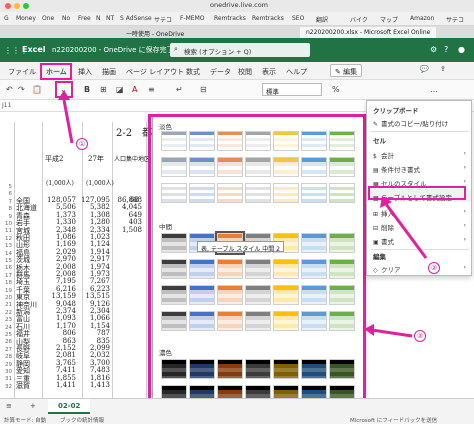  Describe the element at coordinates (82, 420) in the screenshot. I see `workbook-stats: ブックの統計情報` at that location.